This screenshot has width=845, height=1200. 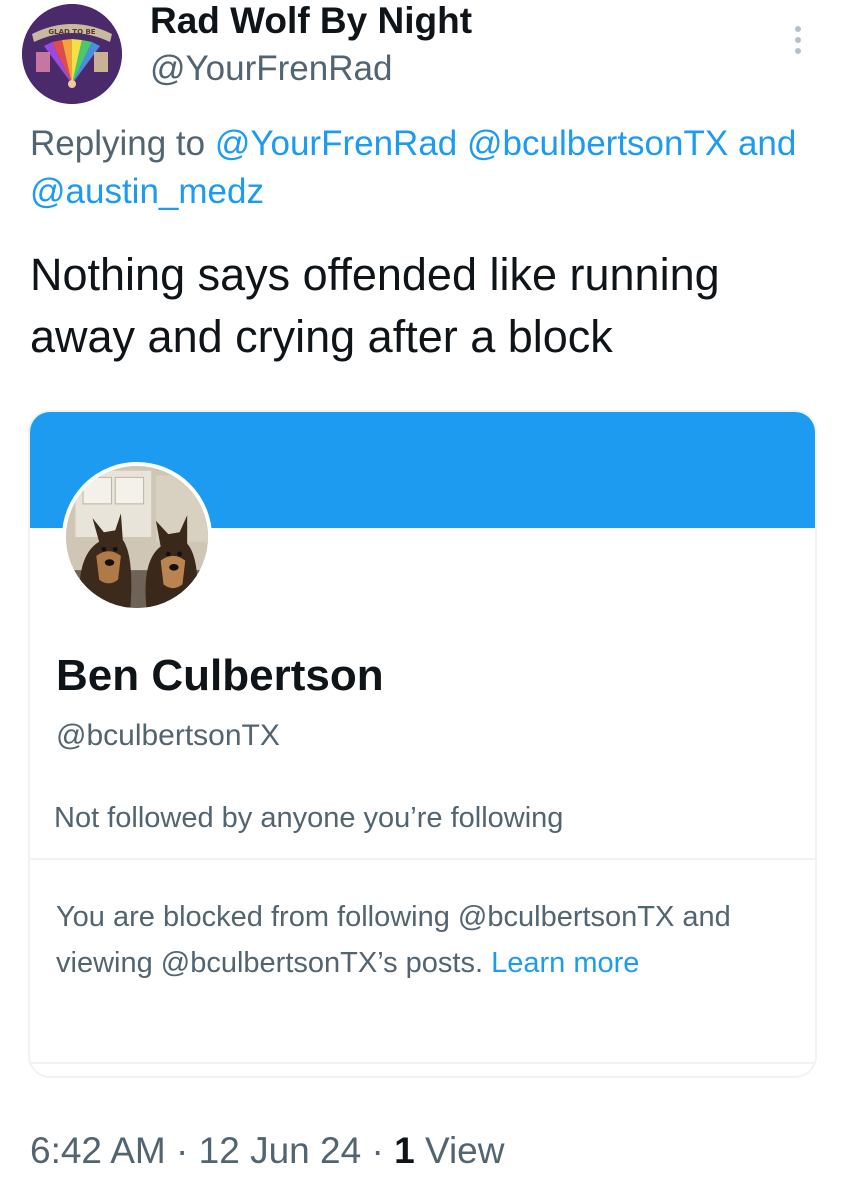 What do you see at coordinates (168, 736) in the screenshot?
I see `profile-handle: @bculbertsonTX` at bounding box center [168, 736].